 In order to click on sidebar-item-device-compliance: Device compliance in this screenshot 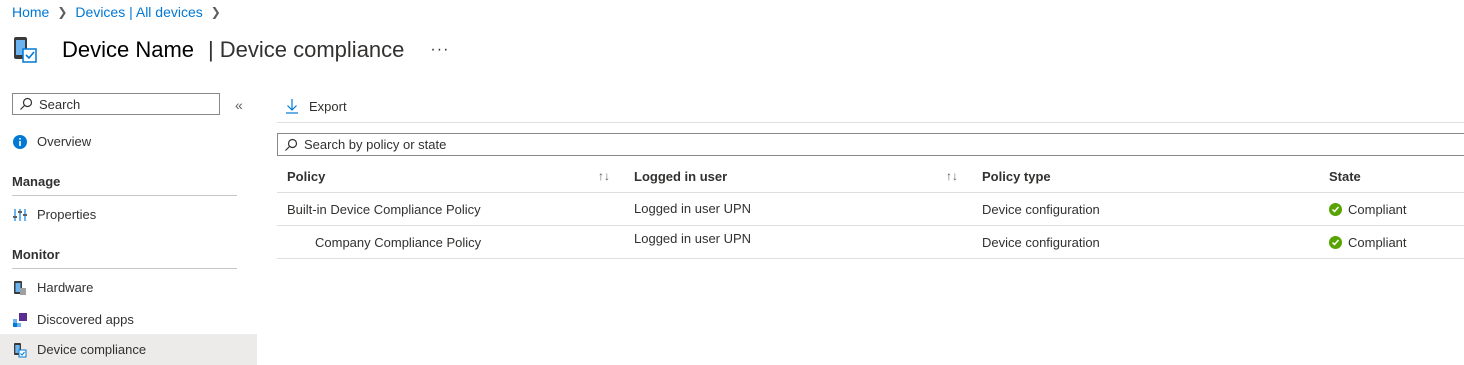, I will do `click(128, 349)`.